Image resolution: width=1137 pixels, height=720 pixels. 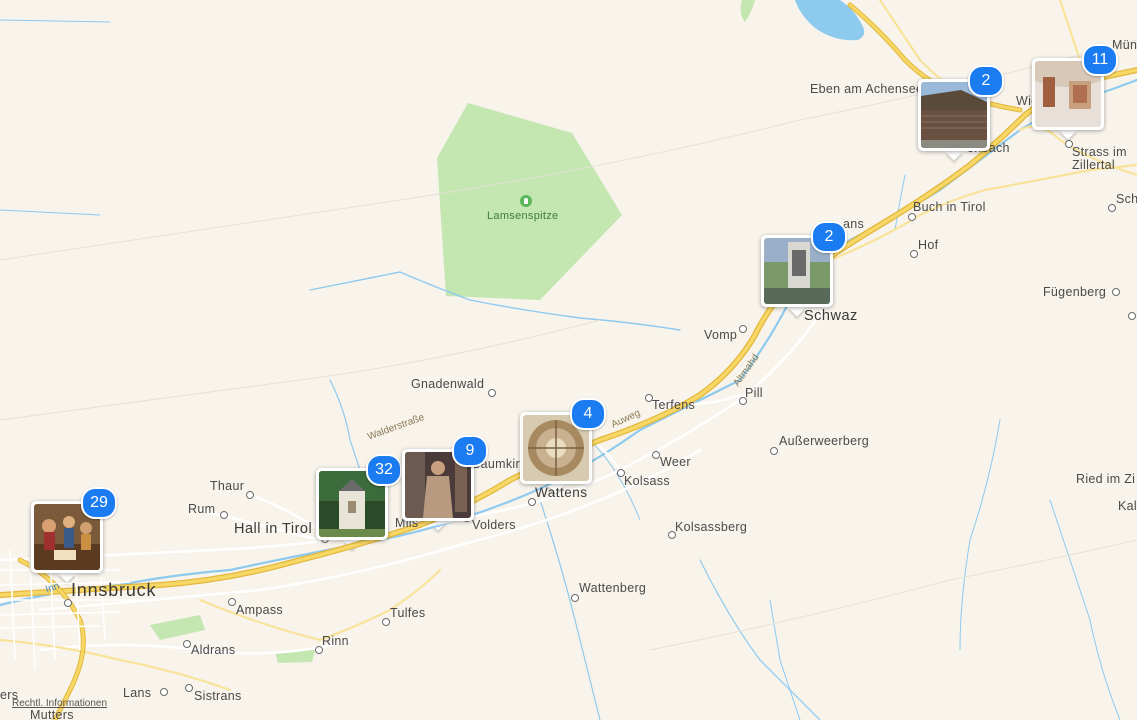 What do you see at coordinates (867, 89) in the screenshot?
I see `place-label: Eben am Achensee` at bounding box center [867, 89].